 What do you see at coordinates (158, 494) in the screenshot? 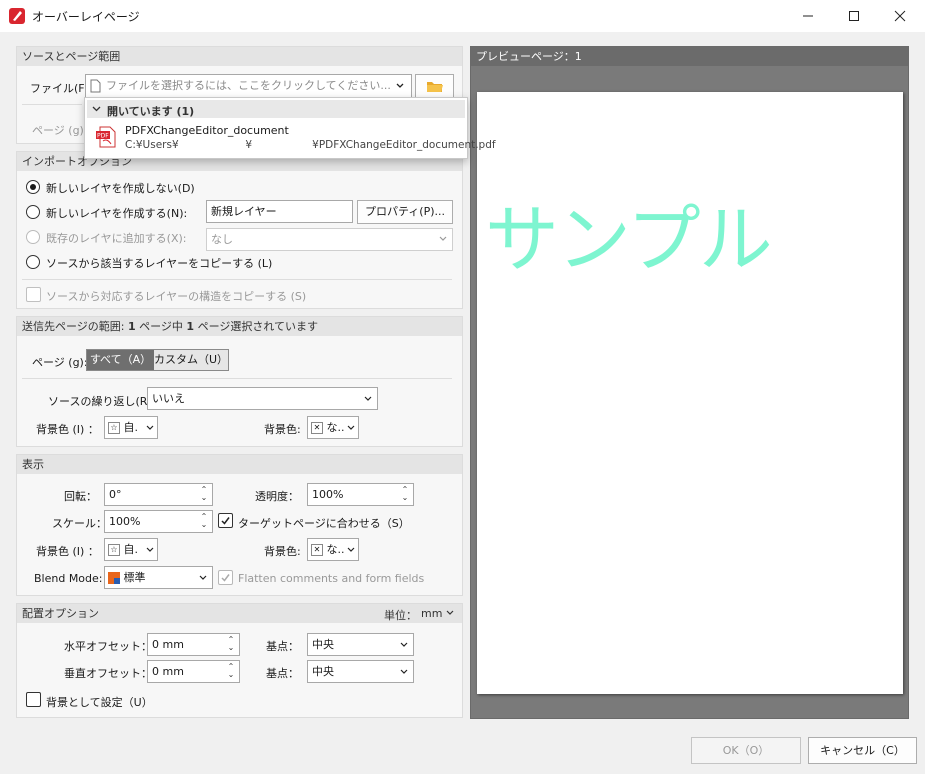
I see `rotation-input: 0° ⌃ ⌄` at bounding box center [158, 494].